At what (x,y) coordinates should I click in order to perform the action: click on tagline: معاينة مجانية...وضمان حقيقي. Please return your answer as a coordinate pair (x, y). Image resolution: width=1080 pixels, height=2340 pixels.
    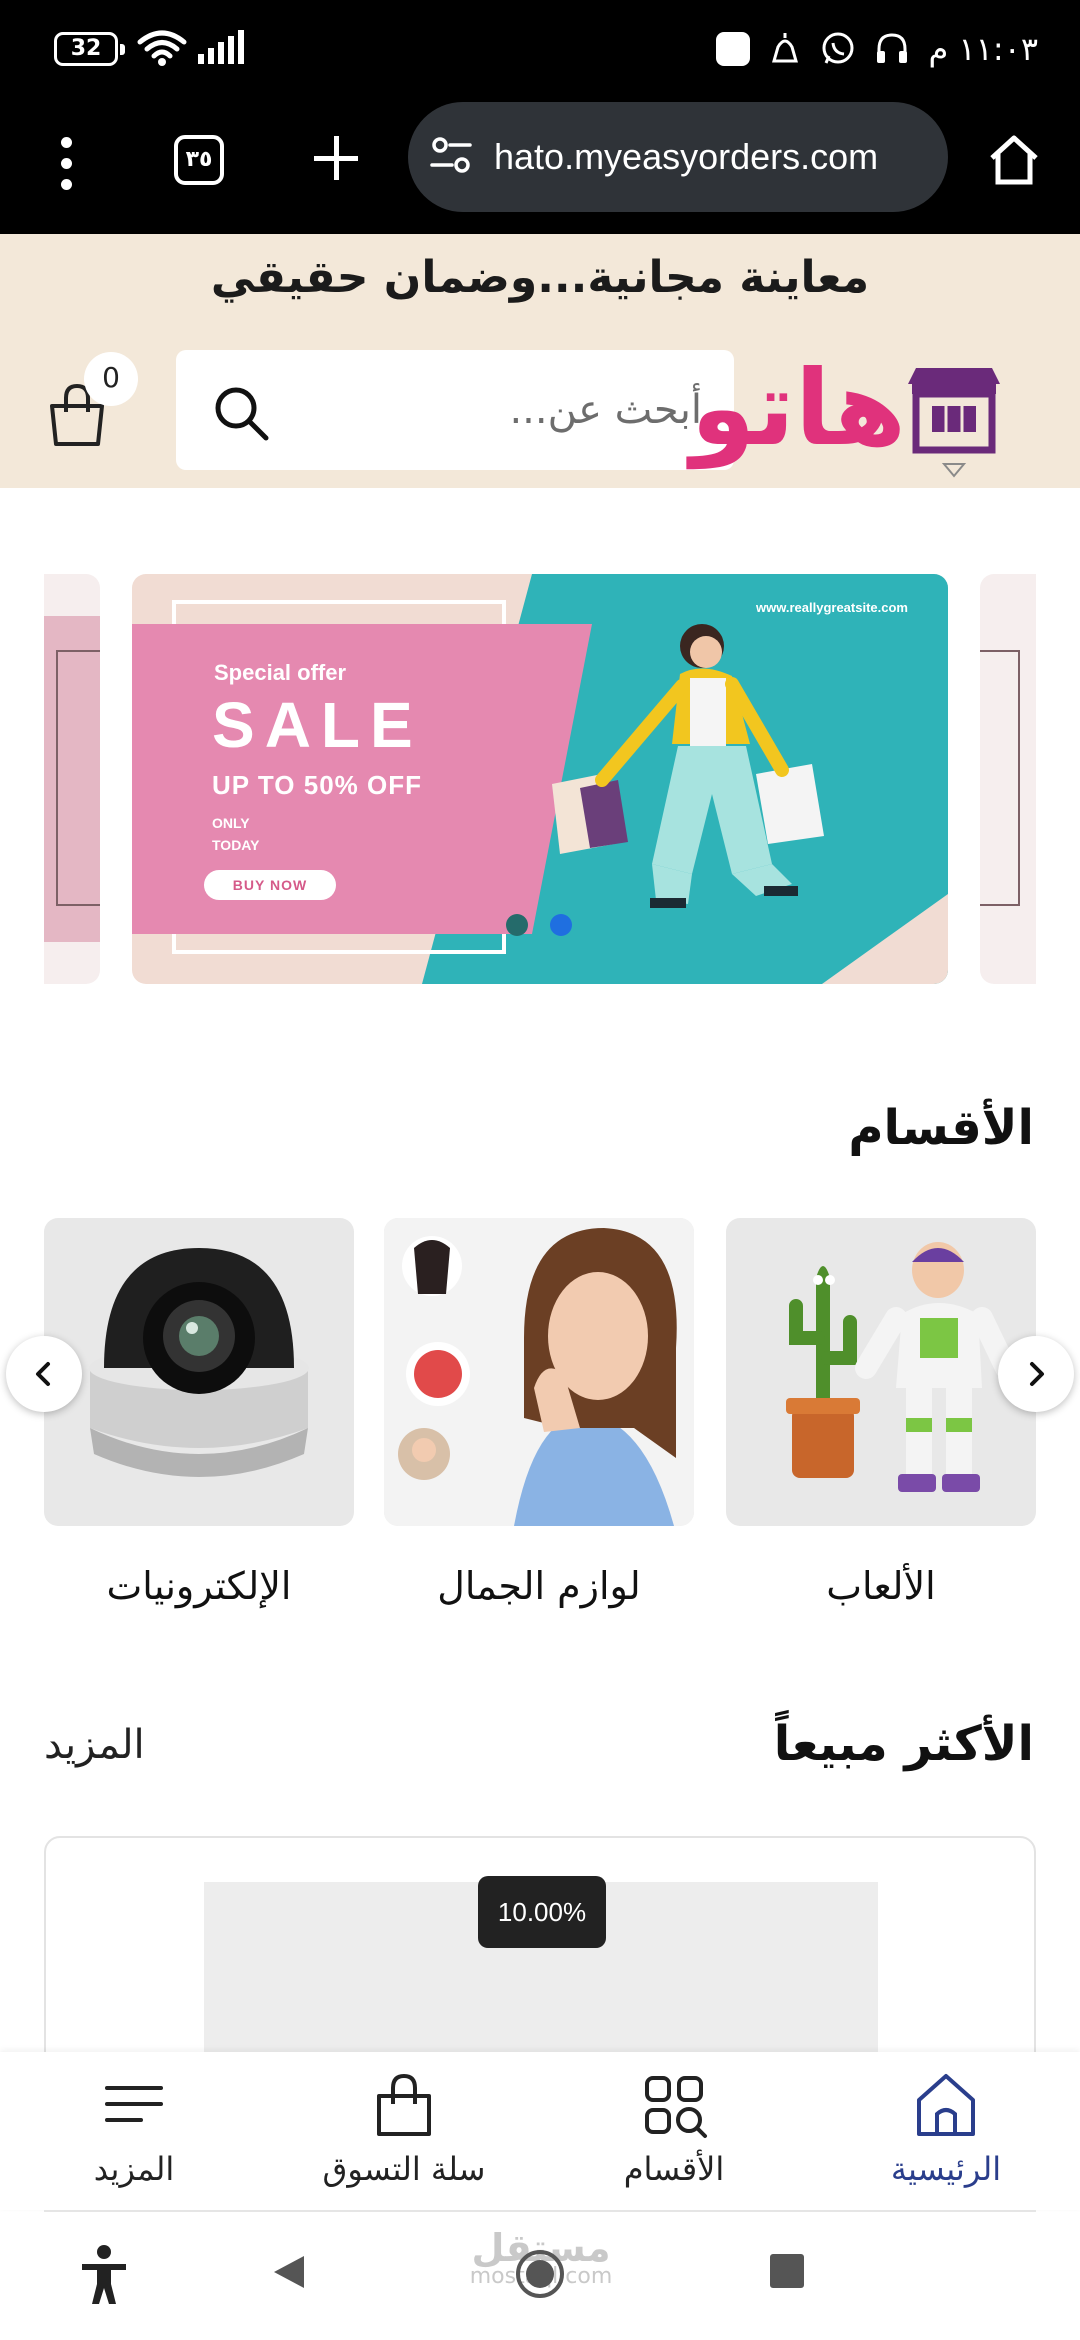
    Looking at the image, I should click on (540, 277).